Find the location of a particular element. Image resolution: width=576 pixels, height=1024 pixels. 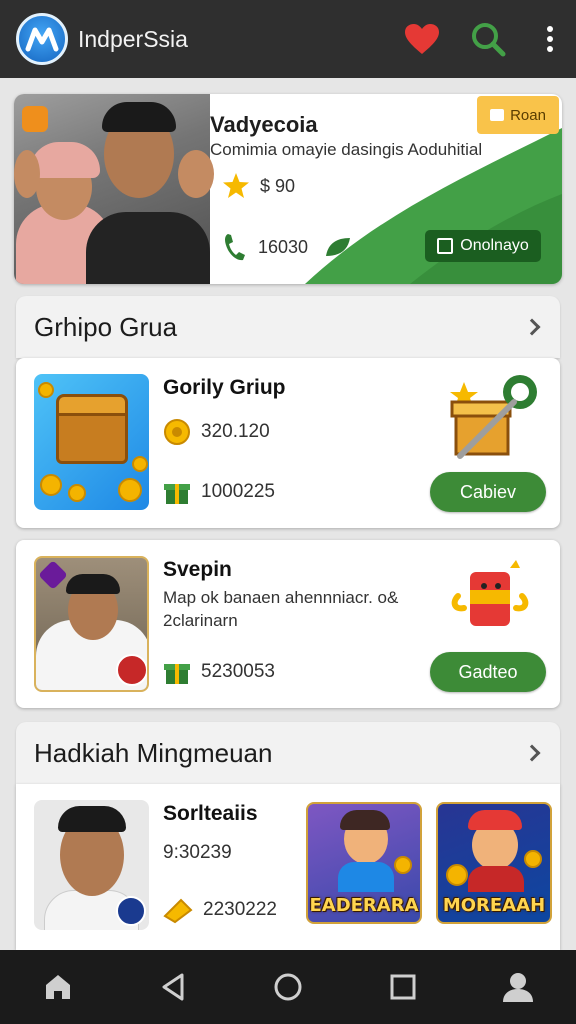

heart-icon is located at coordinates (422, 39).